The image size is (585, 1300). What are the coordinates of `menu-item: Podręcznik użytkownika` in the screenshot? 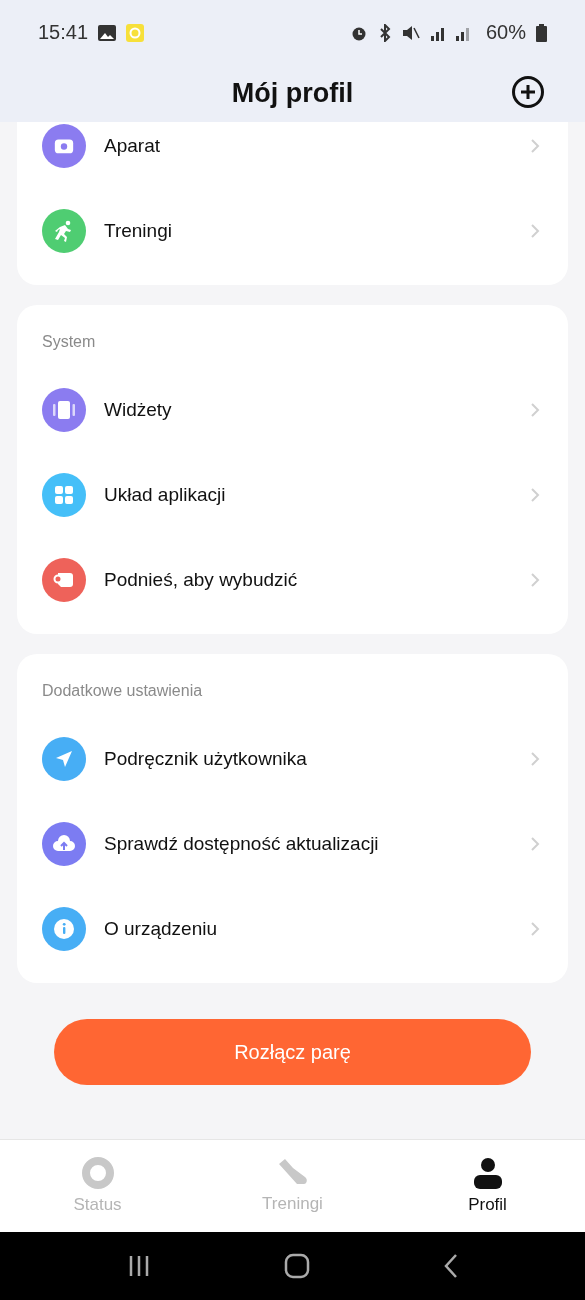 It's located at (308, 758).